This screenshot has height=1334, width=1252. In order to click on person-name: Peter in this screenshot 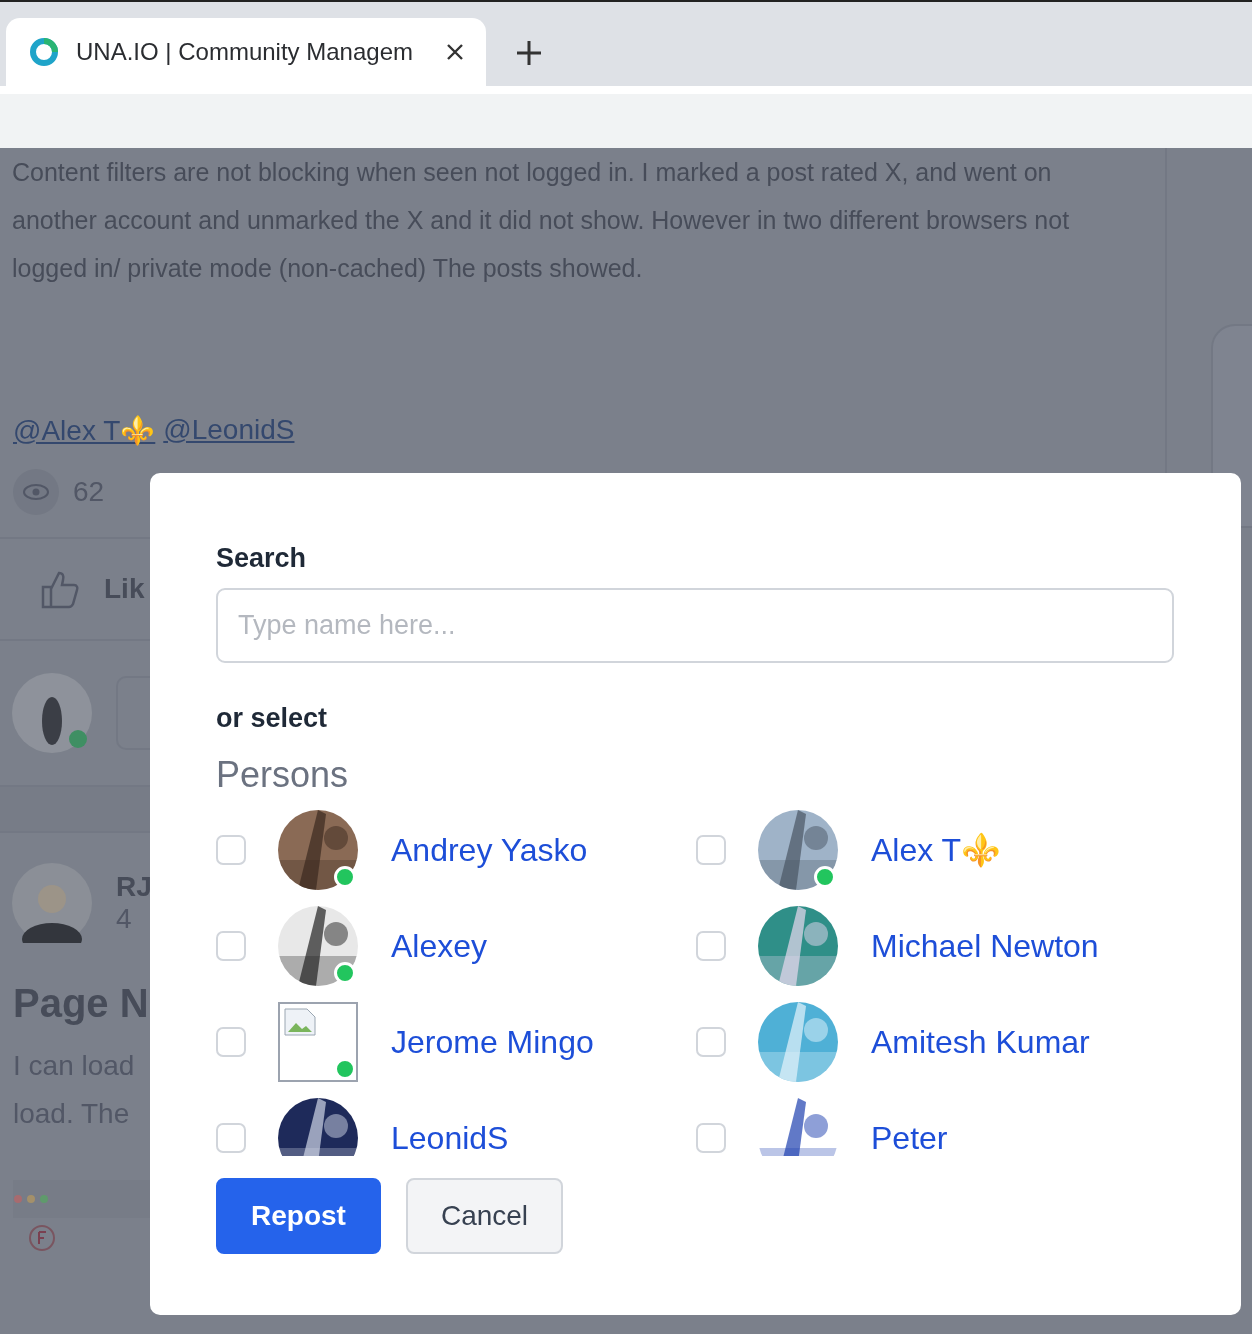, I will do `click(909, 1137)`.